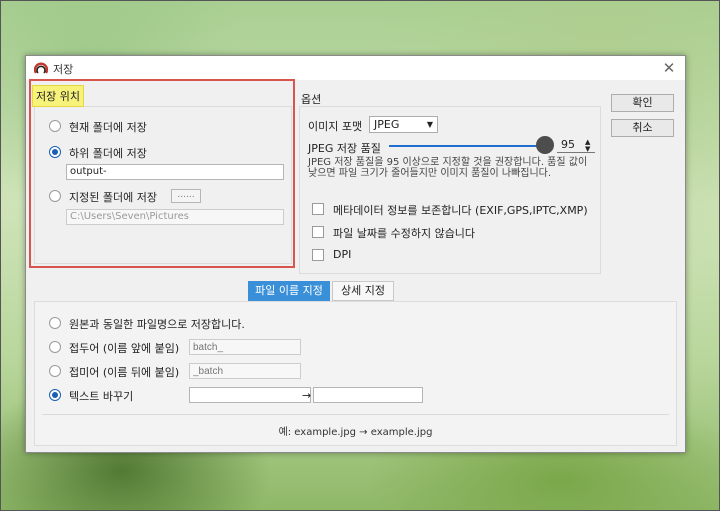 Image resolution: width=720 pixels, height=511 pixels. Describe the element at coordinates (576, 152) in the screenshot. I see `spin-underline` at that location.